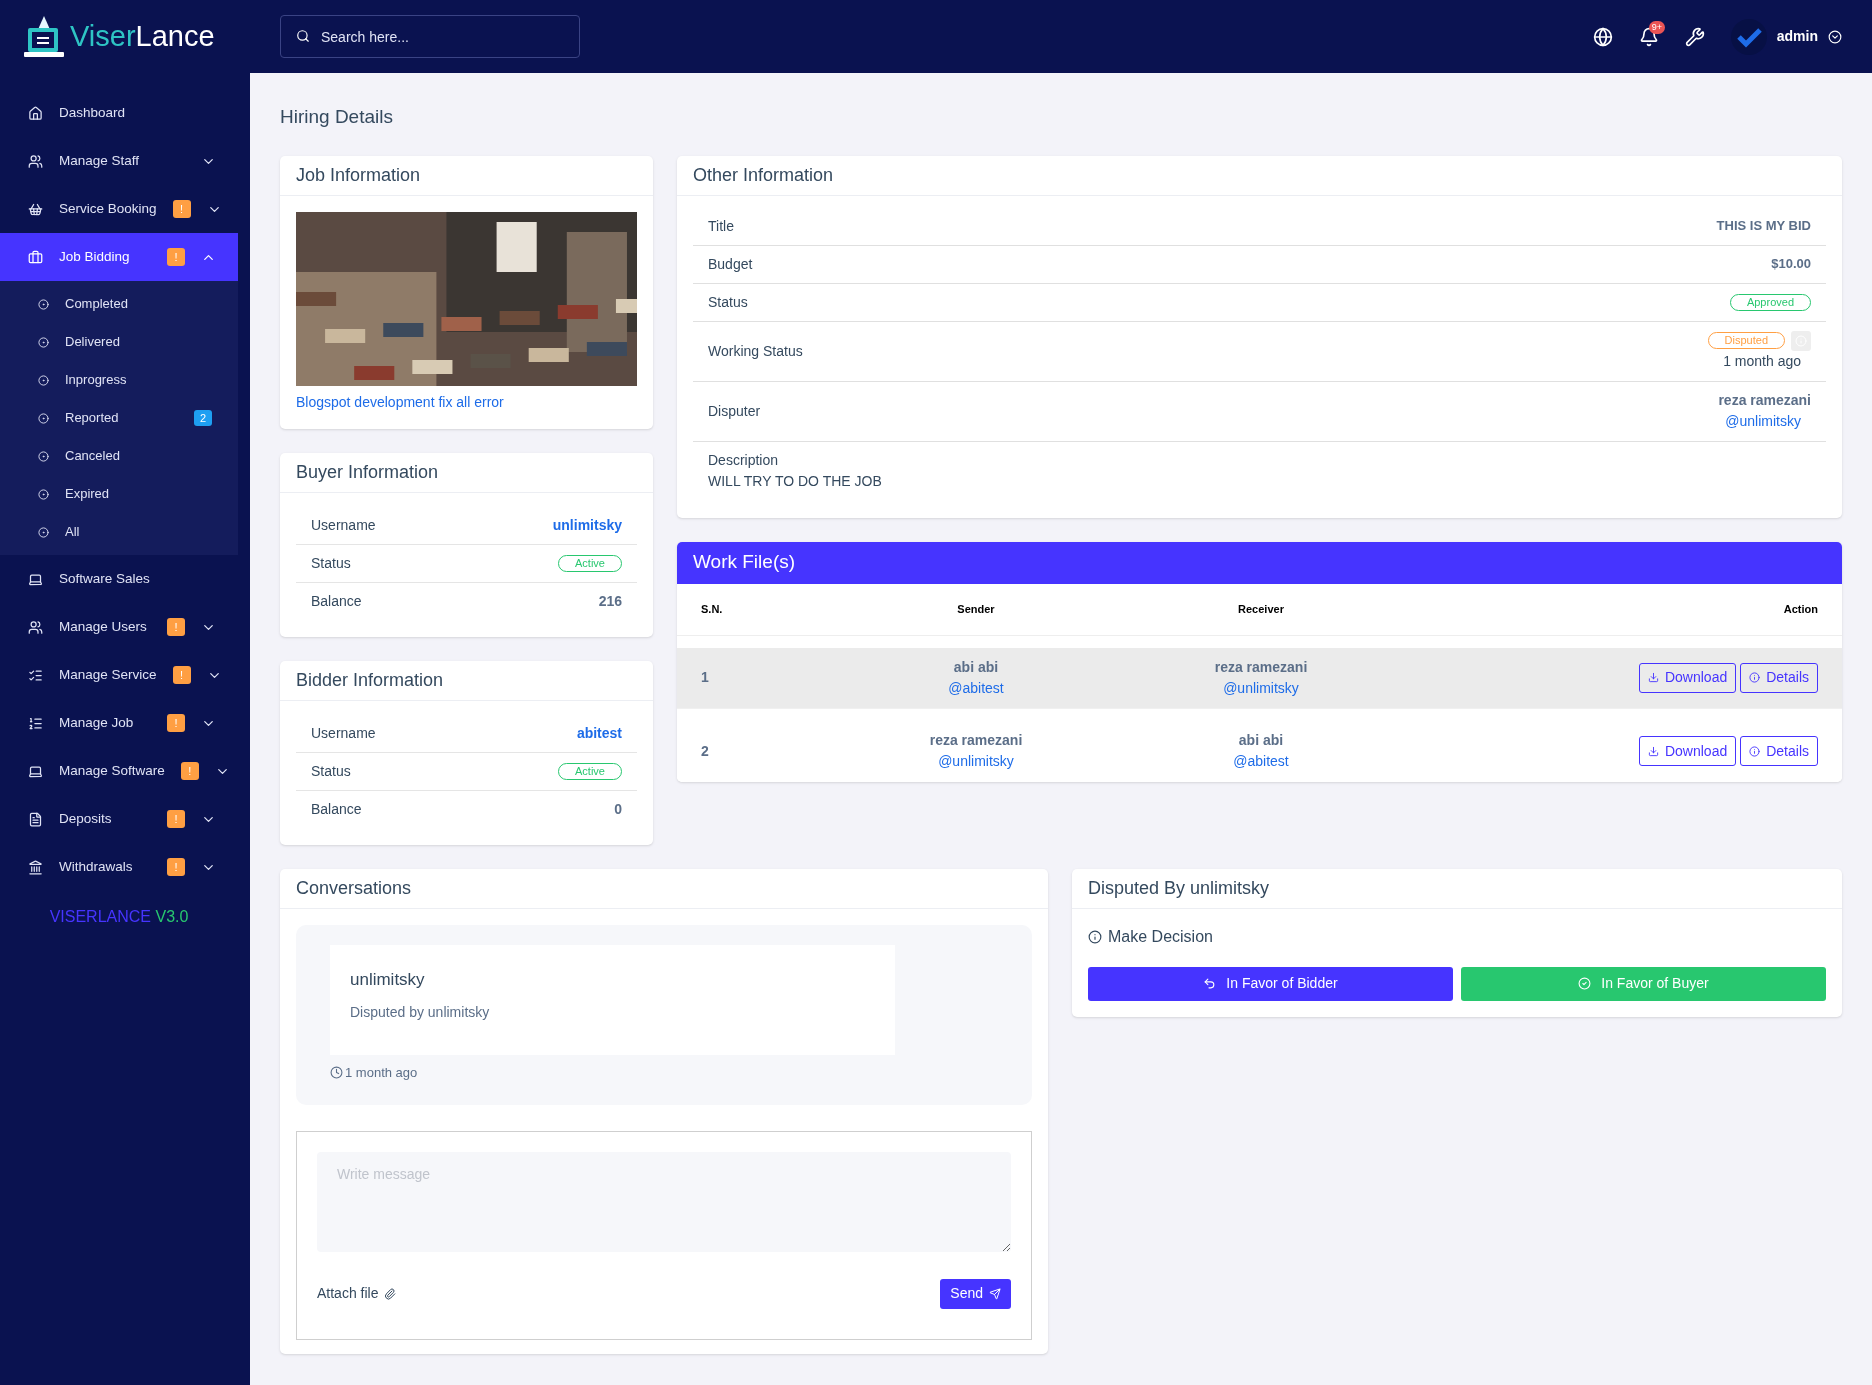 The image size is (1872, 1385). I want to click on row-label: Budget, so click(730, 264).